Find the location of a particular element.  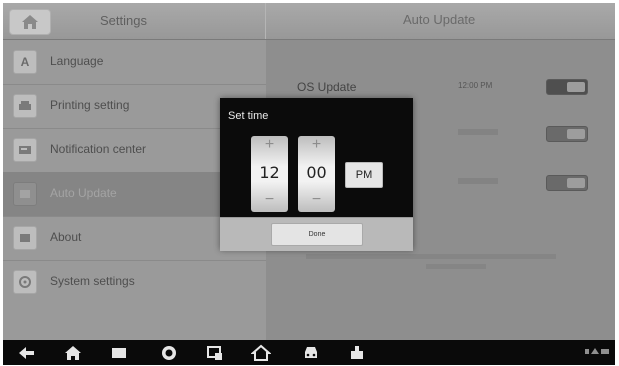

system-nav-bar is located at coordinates (309, 352).